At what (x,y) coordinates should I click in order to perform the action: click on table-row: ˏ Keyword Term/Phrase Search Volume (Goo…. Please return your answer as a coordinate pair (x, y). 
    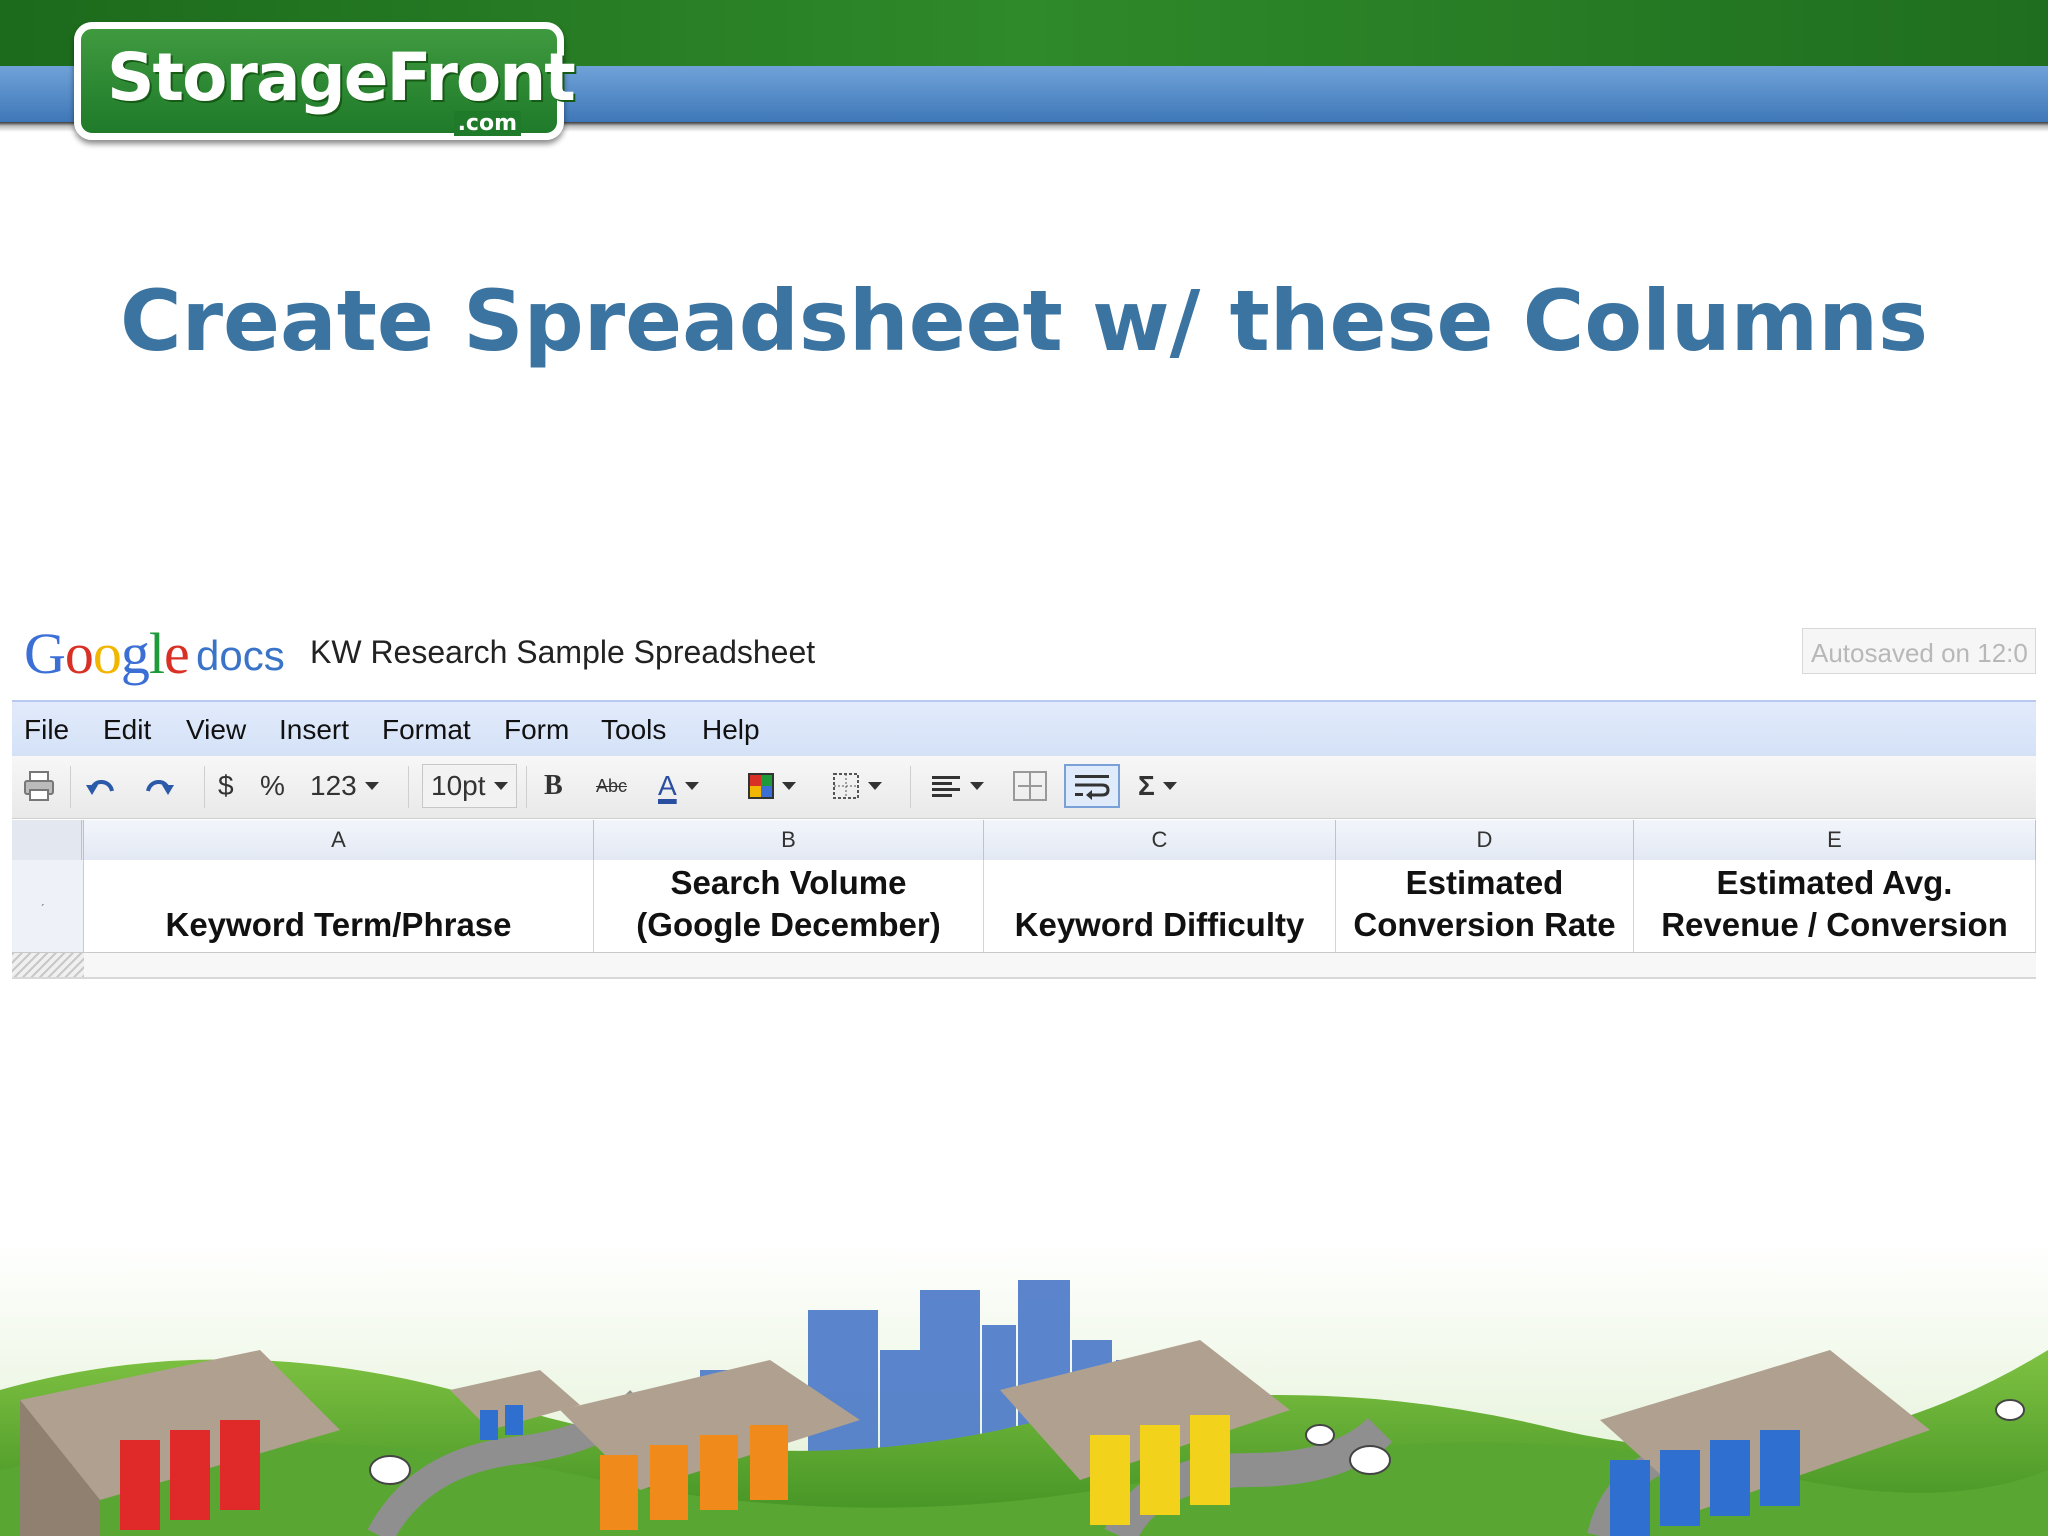
    Looking at the image, I should click on (1024, 906).